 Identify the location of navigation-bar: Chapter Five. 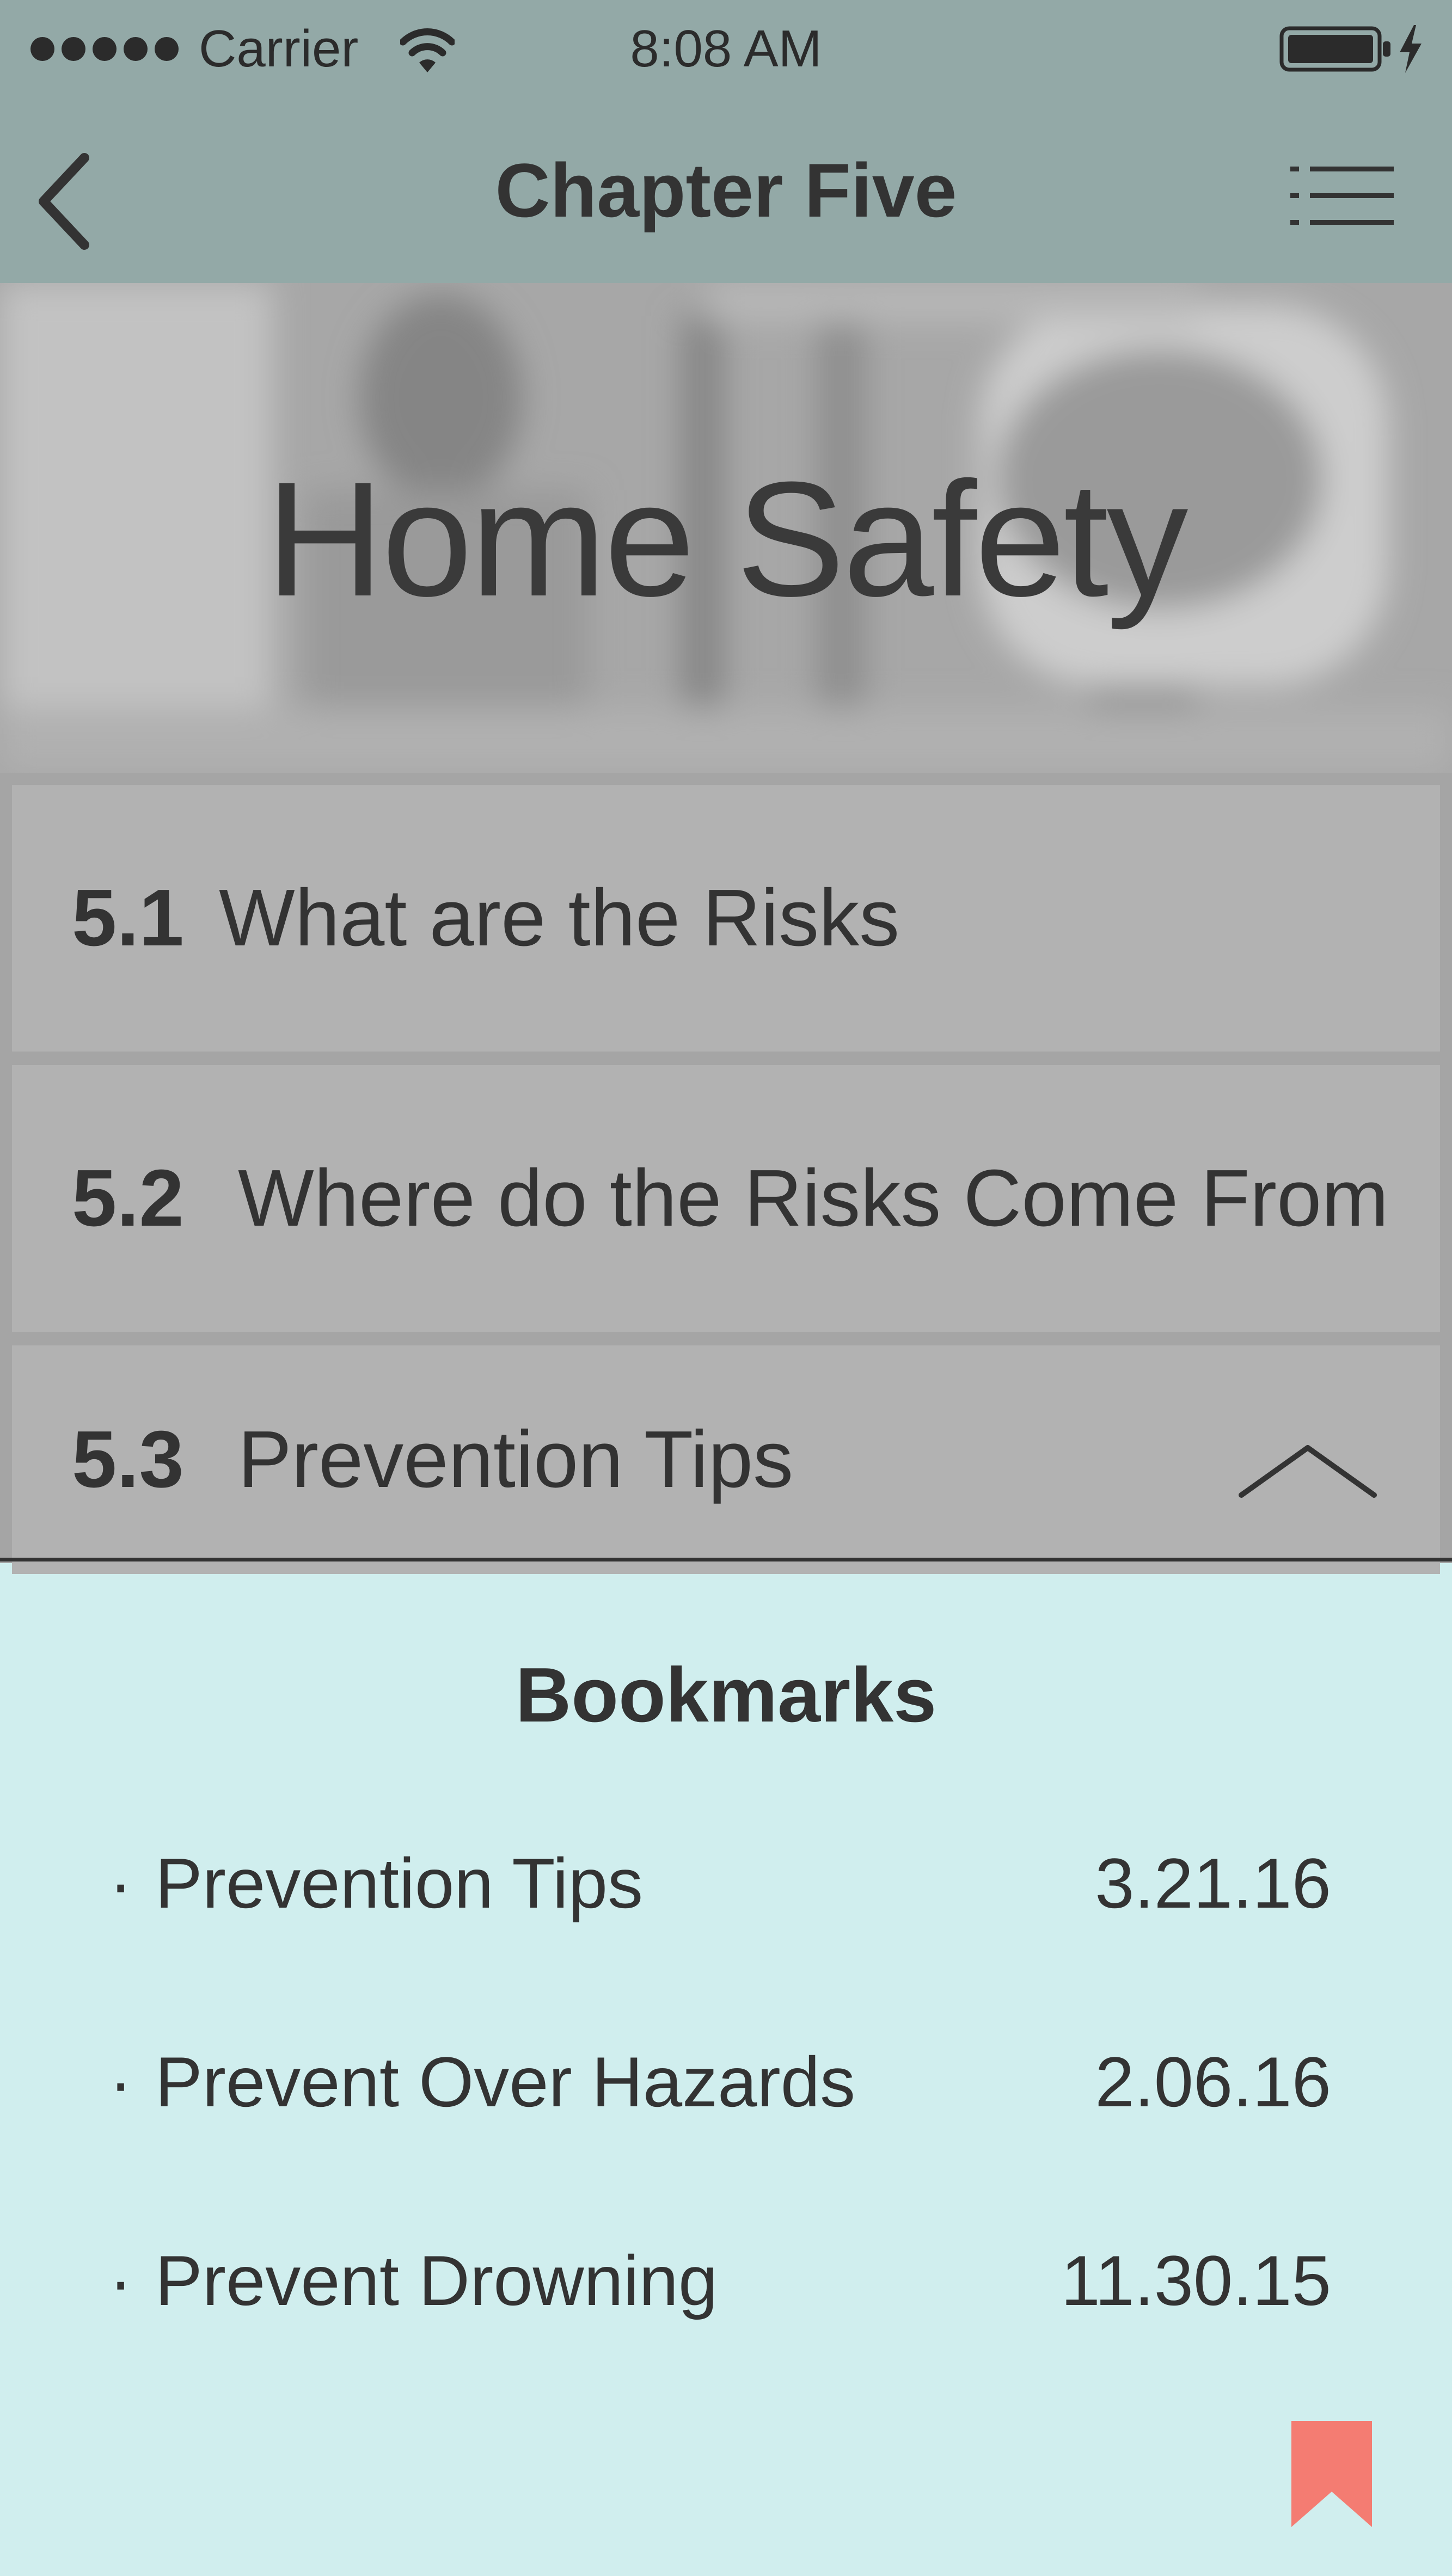
(726, 190).